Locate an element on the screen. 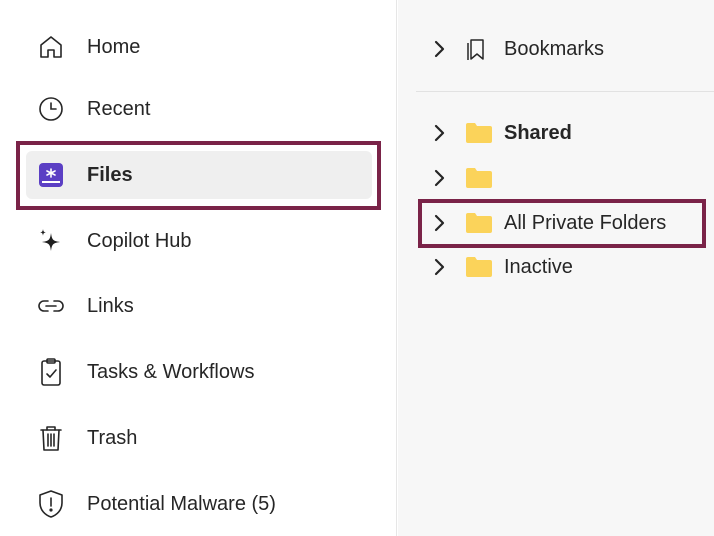 This screenshot has width=714, height=536. sidebar-item-label: Files is located at coordinates (110, 174).